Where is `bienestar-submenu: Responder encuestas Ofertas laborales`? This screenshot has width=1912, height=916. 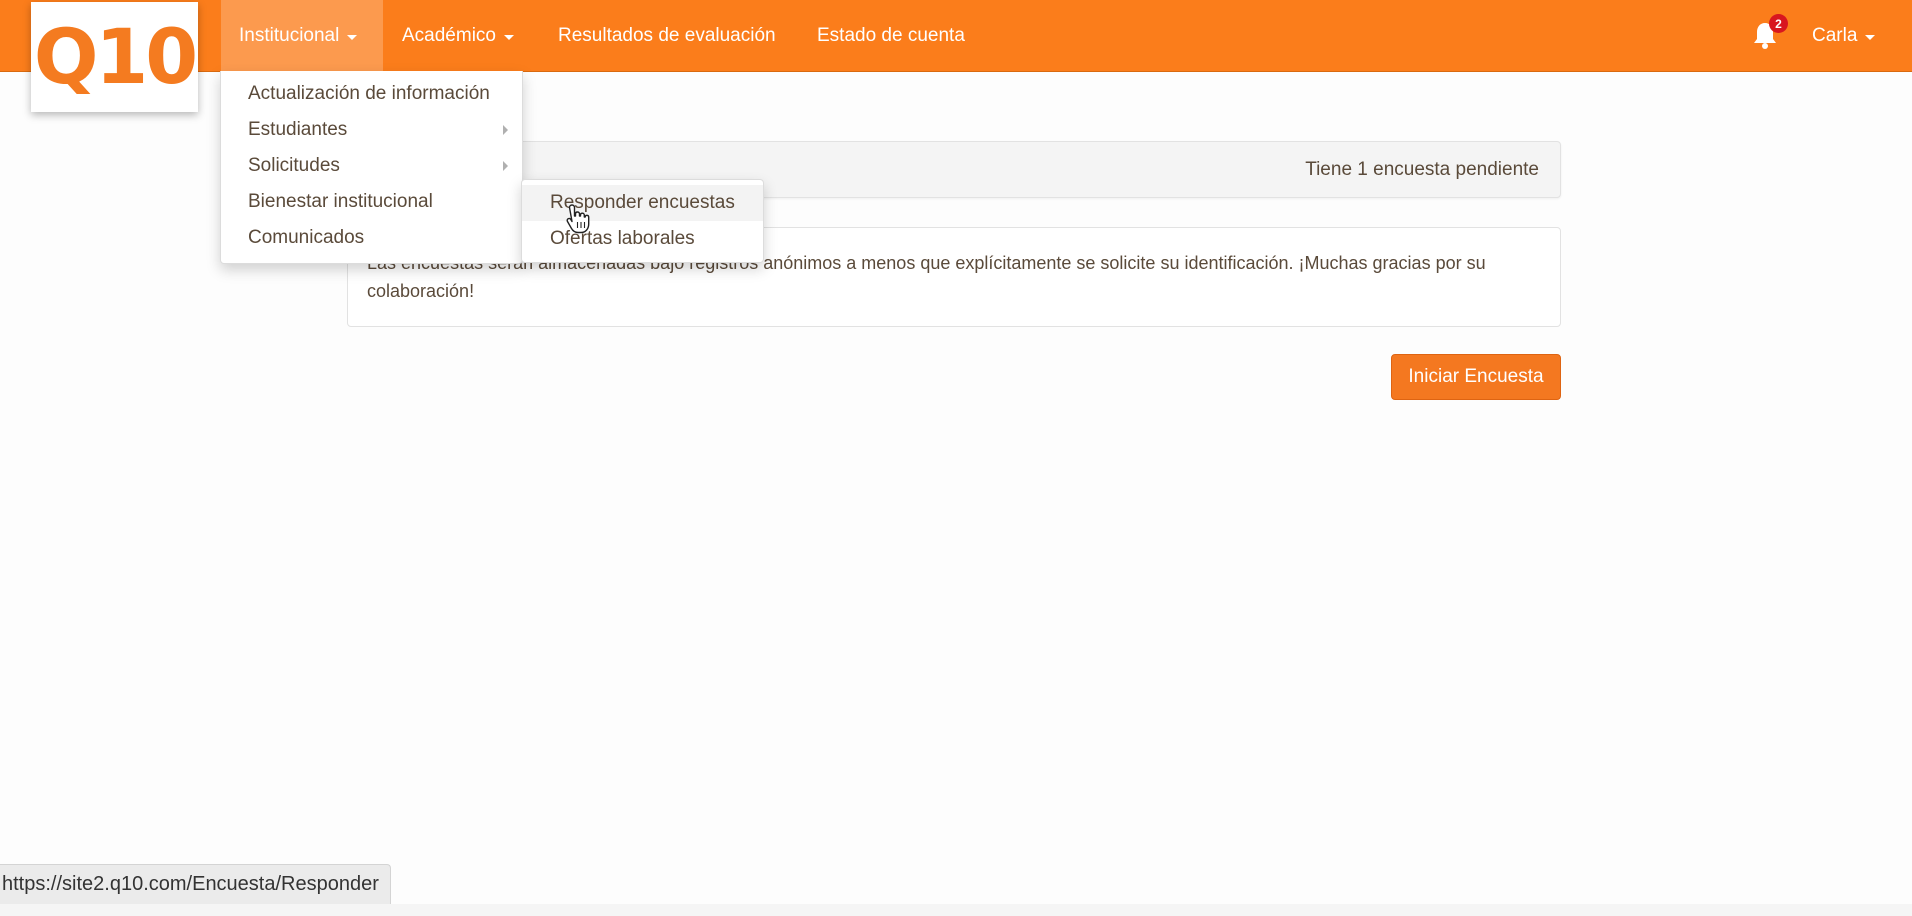 bienestar-submenu: Responder encuestas Ofertas laborales is located at coordinates (642, 221).